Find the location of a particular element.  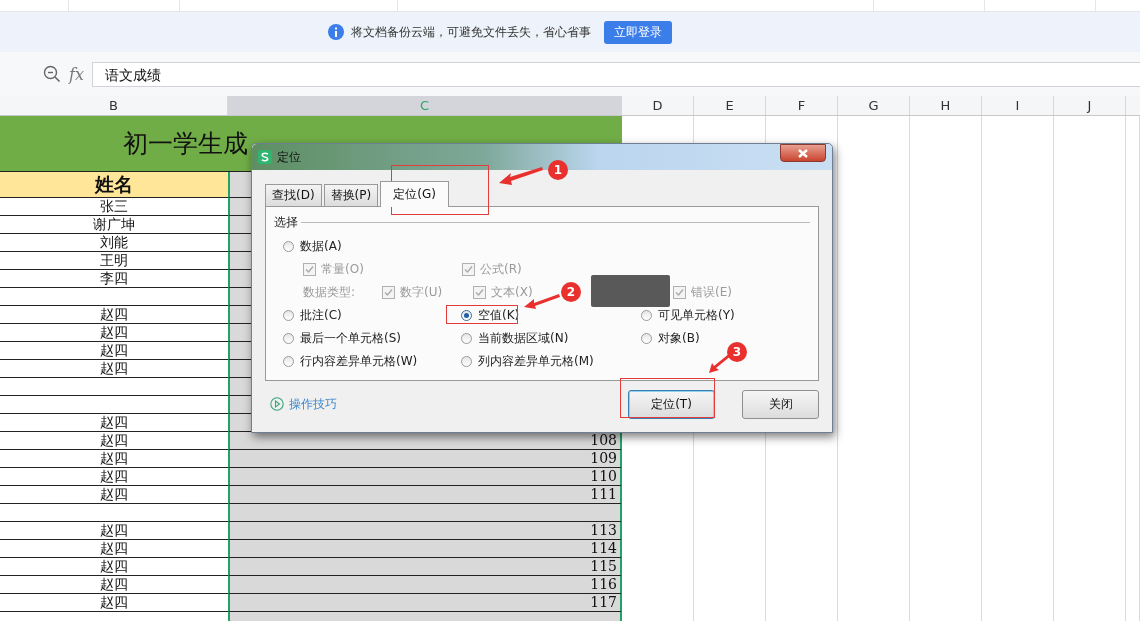

option-label: 常量(O) is located at coordinates (342, 269).